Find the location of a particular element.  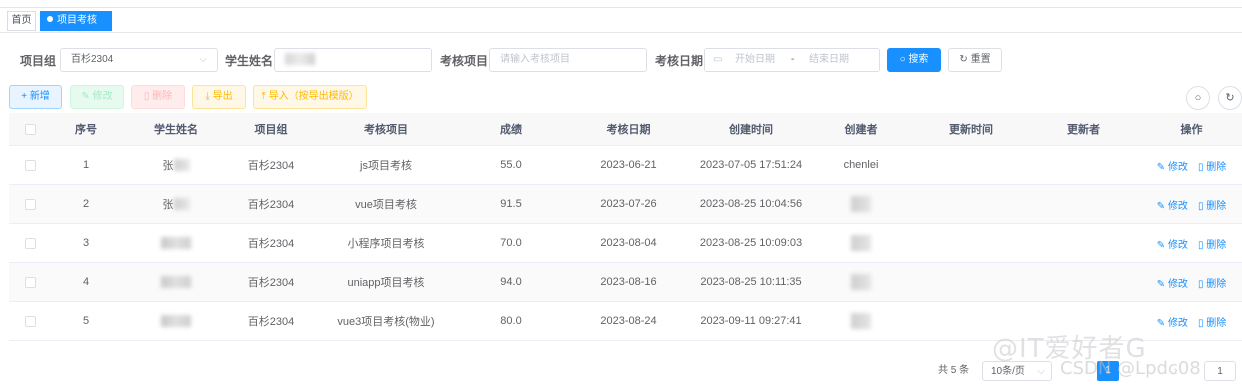

row-created-time: 2023-07-05 17:51:24 is located at coordinates (751, 165).